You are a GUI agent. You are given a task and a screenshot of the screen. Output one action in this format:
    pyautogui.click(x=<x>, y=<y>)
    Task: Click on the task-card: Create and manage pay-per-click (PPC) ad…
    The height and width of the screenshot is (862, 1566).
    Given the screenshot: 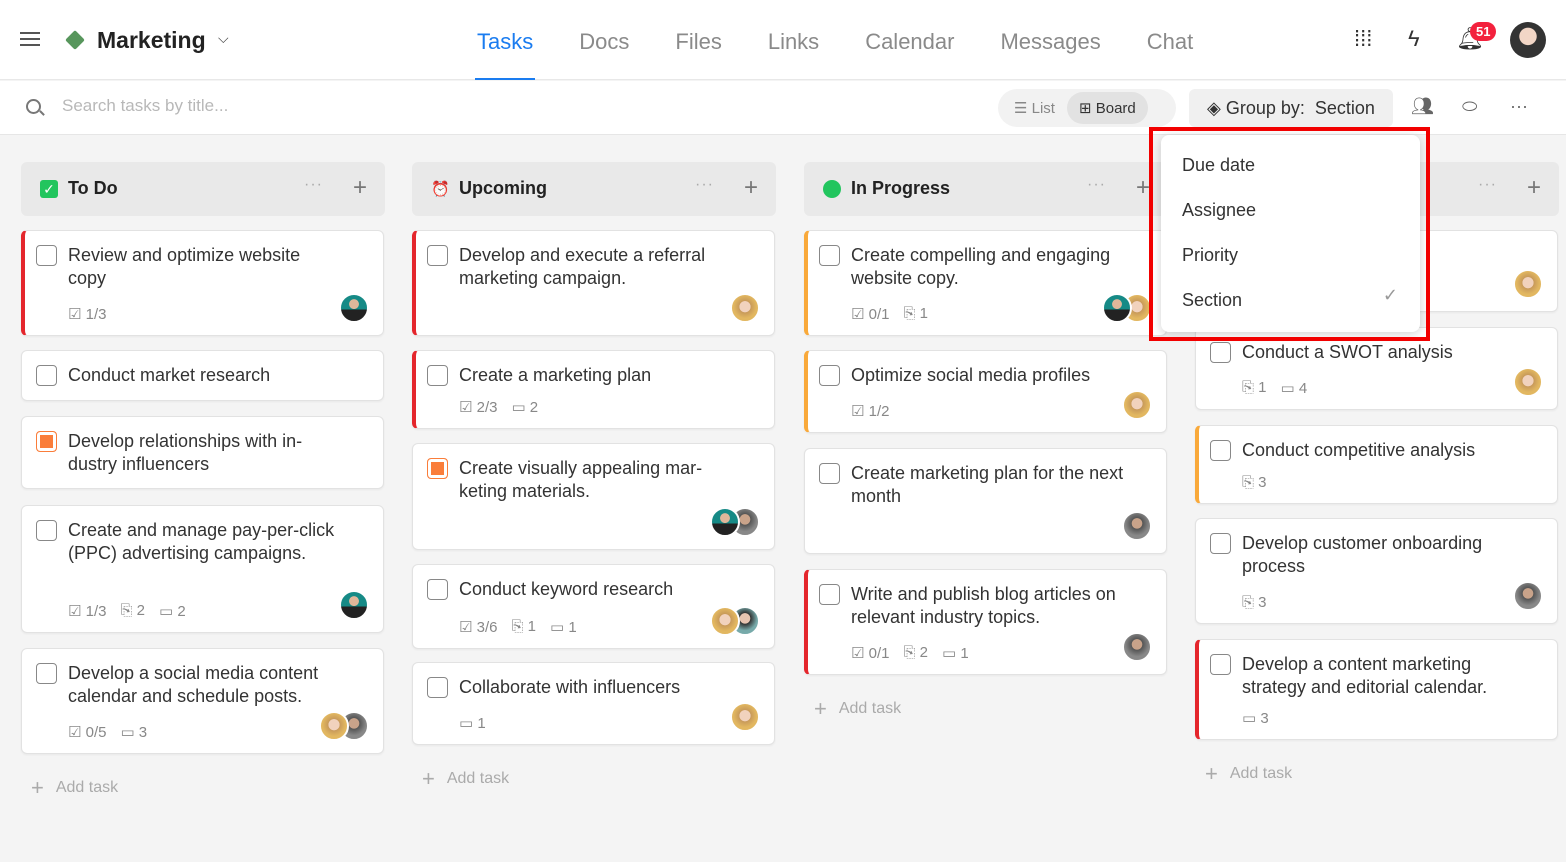 What is the action you would take?
    pyautogui.click(x=202, y=569)
    